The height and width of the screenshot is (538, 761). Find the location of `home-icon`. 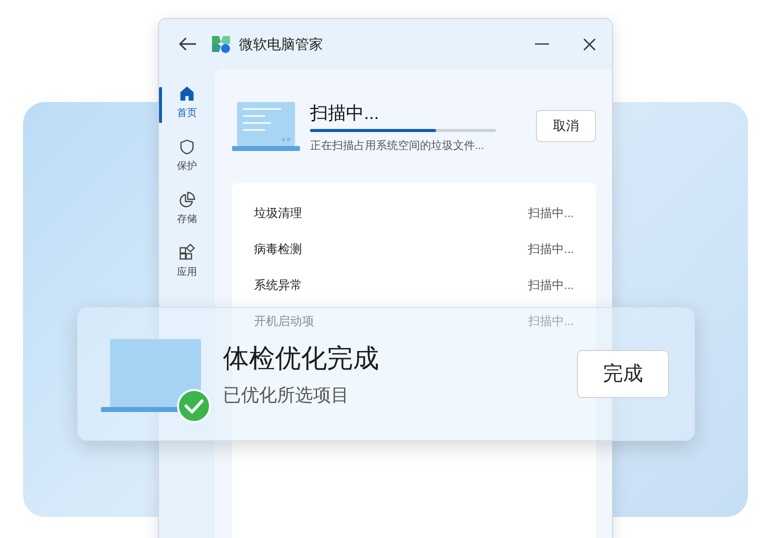

home-icon is located at coordinates (187, 94).